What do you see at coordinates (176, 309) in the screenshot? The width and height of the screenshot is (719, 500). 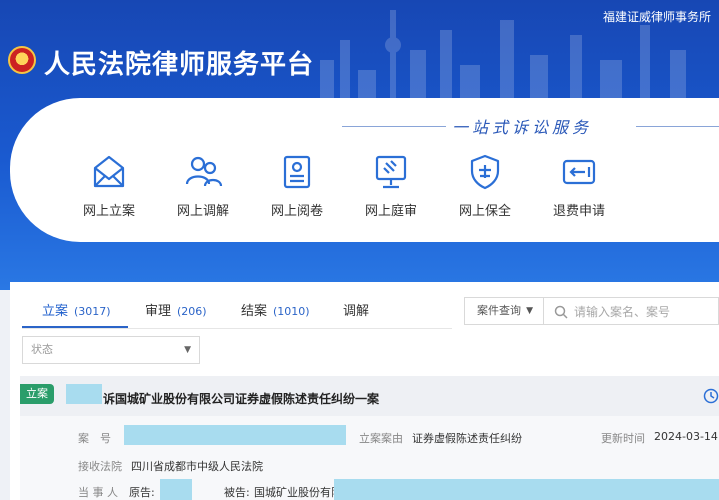 I see `tab-trial: 审理 (206)` at bounding box center [176, 309].